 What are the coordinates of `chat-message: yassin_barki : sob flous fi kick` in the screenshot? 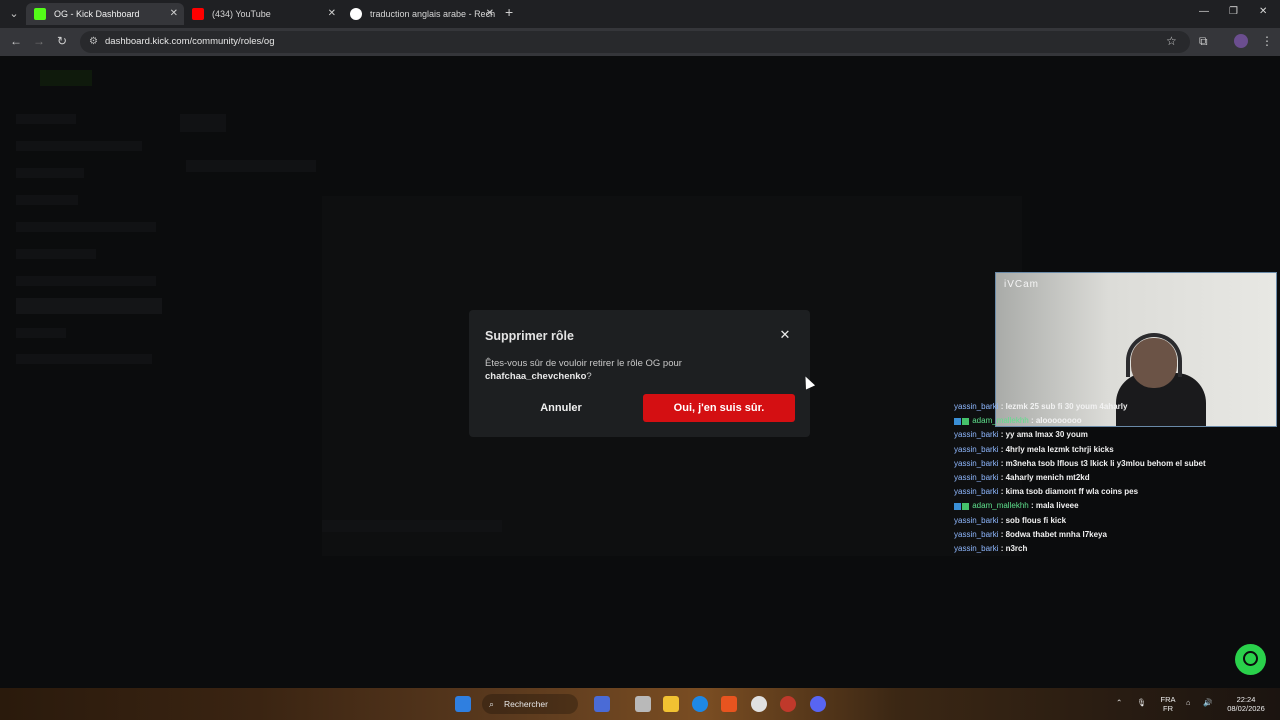 It's located at (1114, 523).